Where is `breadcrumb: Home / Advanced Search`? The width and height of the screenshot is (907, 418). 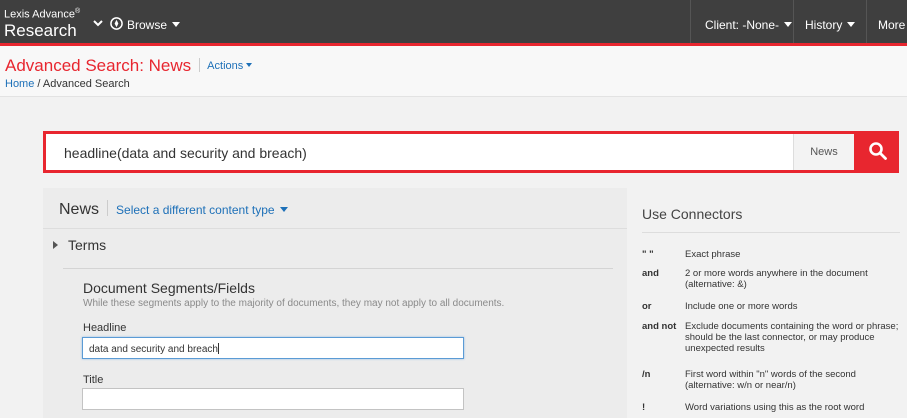
breadcrumb: Home / Advanced Search is located at coordinates (67, 84).